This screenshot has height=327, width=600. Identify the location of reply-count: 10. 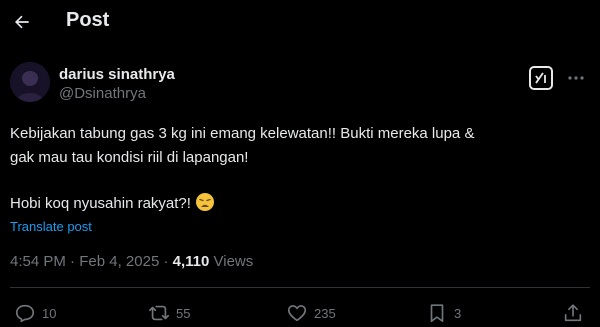
(49, 313).